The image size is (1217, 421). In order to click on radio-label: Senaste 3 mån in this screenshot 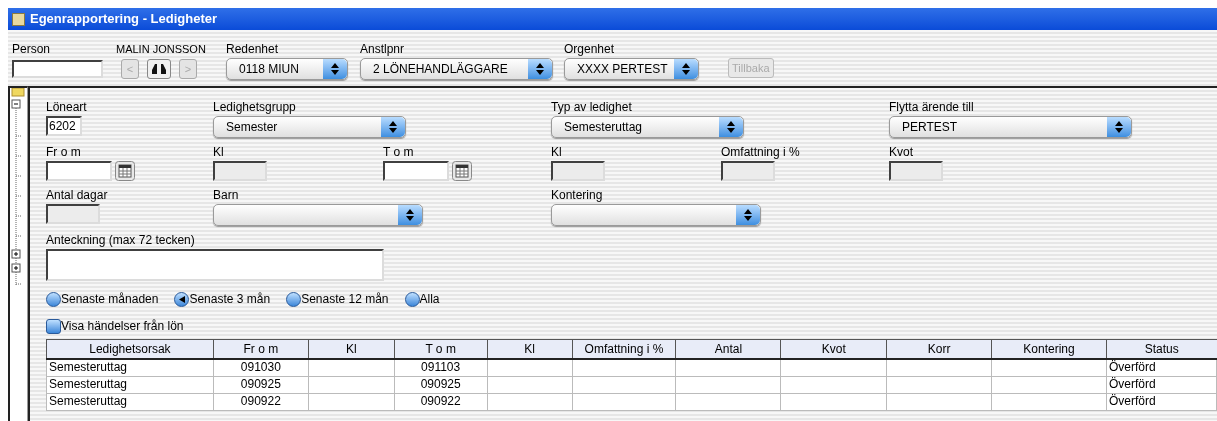, I will do `click(230, 299)`.